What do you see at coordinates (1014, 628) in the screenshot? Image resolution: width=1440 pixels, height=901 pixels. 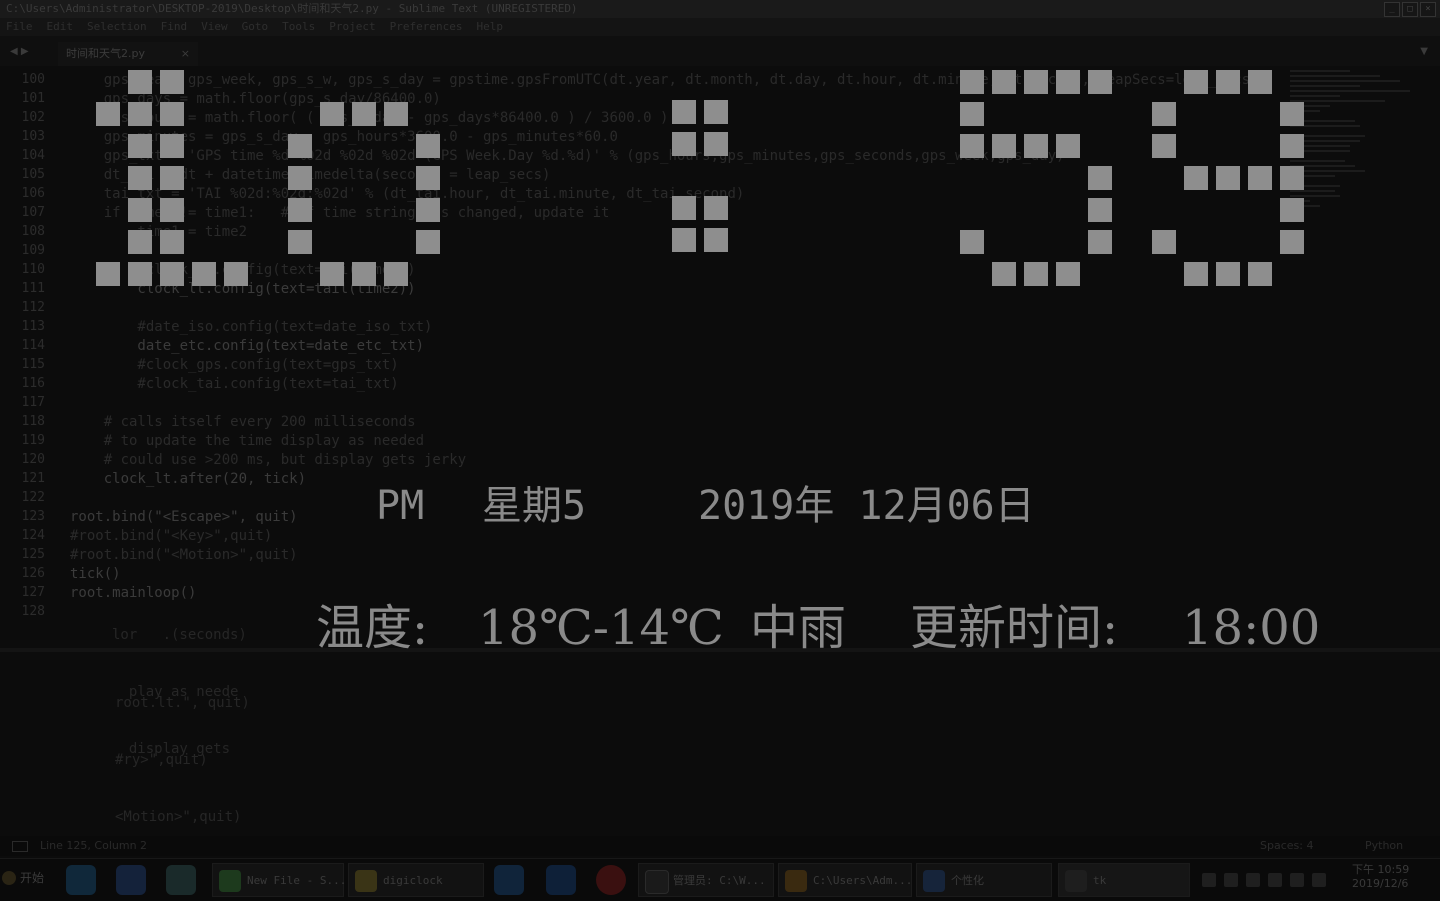 I see `update-time-label: 更新时间:` at bounding box center [1014, 628].